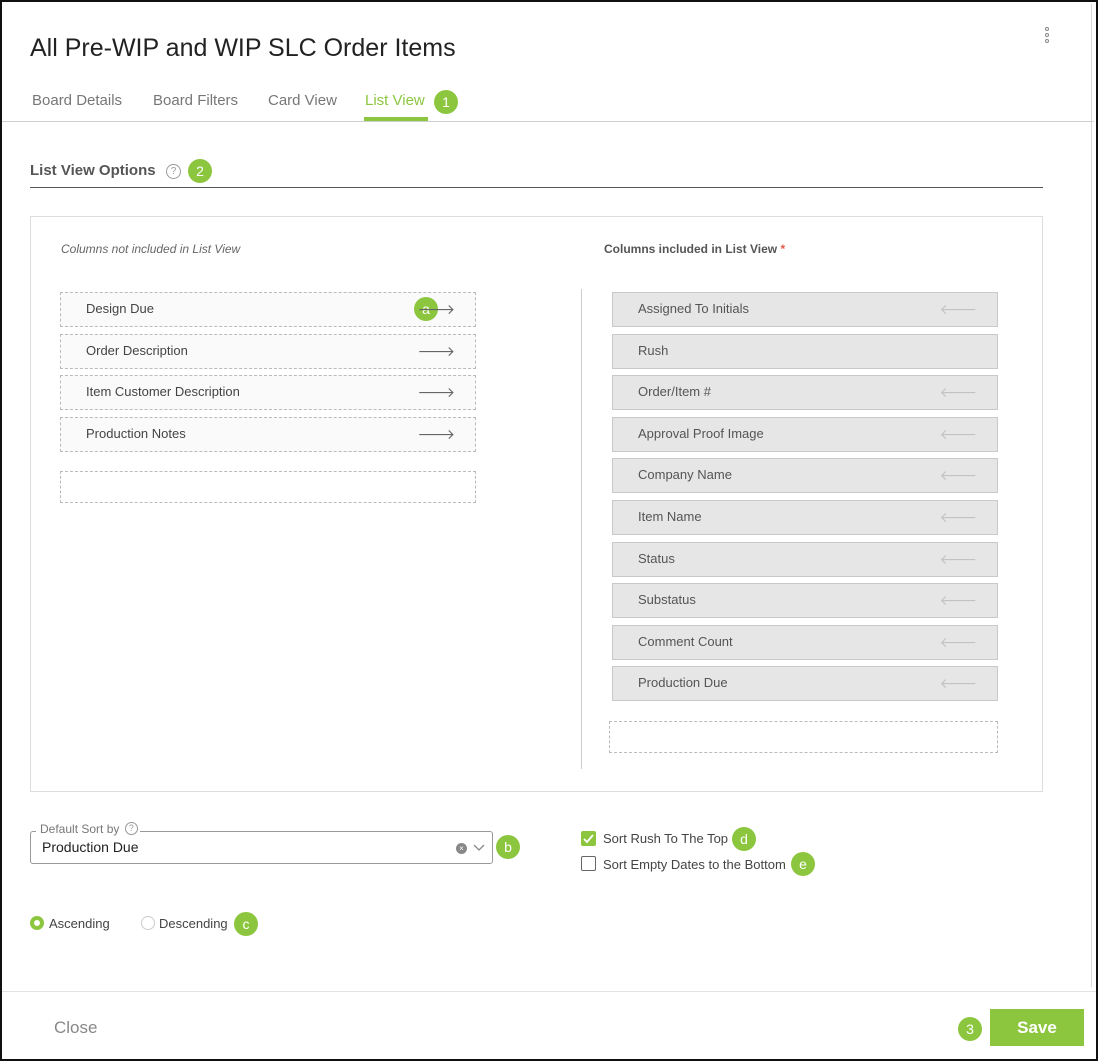 The height and width of the screenshot is (1061, 1098). Describe the element at coordinates (461, 848) in the screenshot. I see `clear-icon: ×` at that location.